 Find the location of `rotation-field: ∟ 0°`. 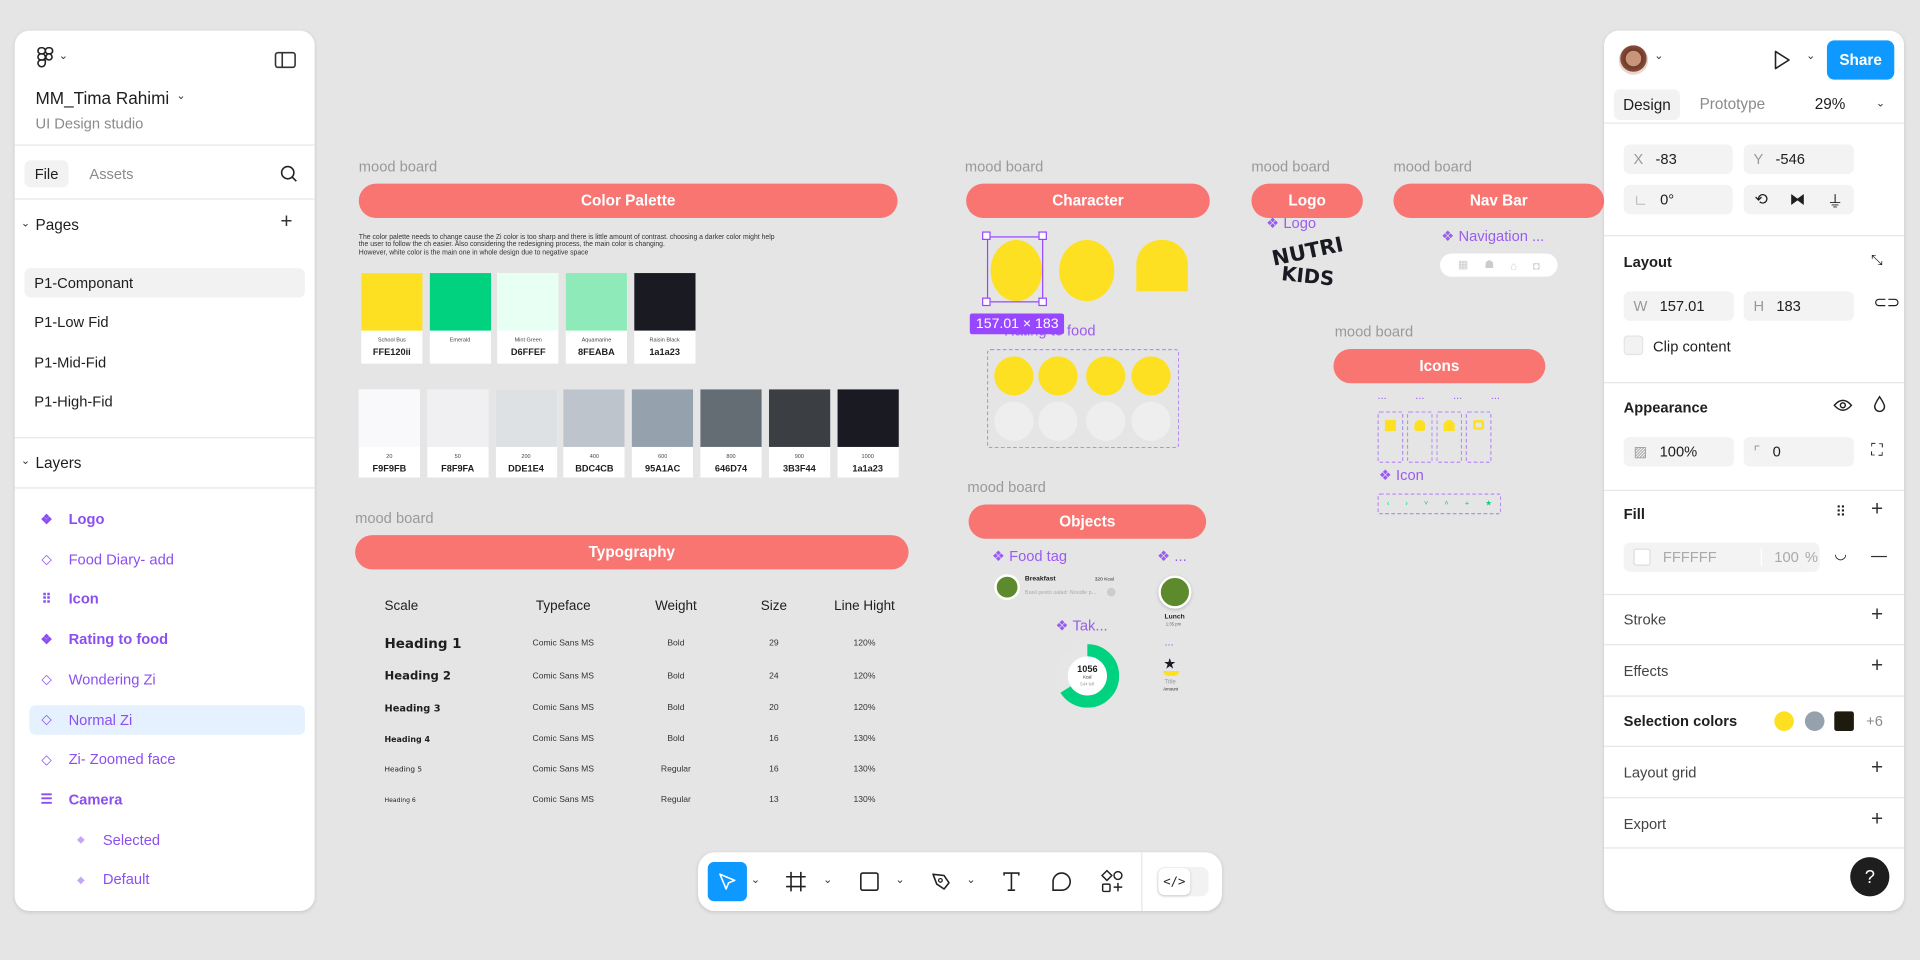

rotation-field: ∟ 0° is located at coordinates (1678, 199).